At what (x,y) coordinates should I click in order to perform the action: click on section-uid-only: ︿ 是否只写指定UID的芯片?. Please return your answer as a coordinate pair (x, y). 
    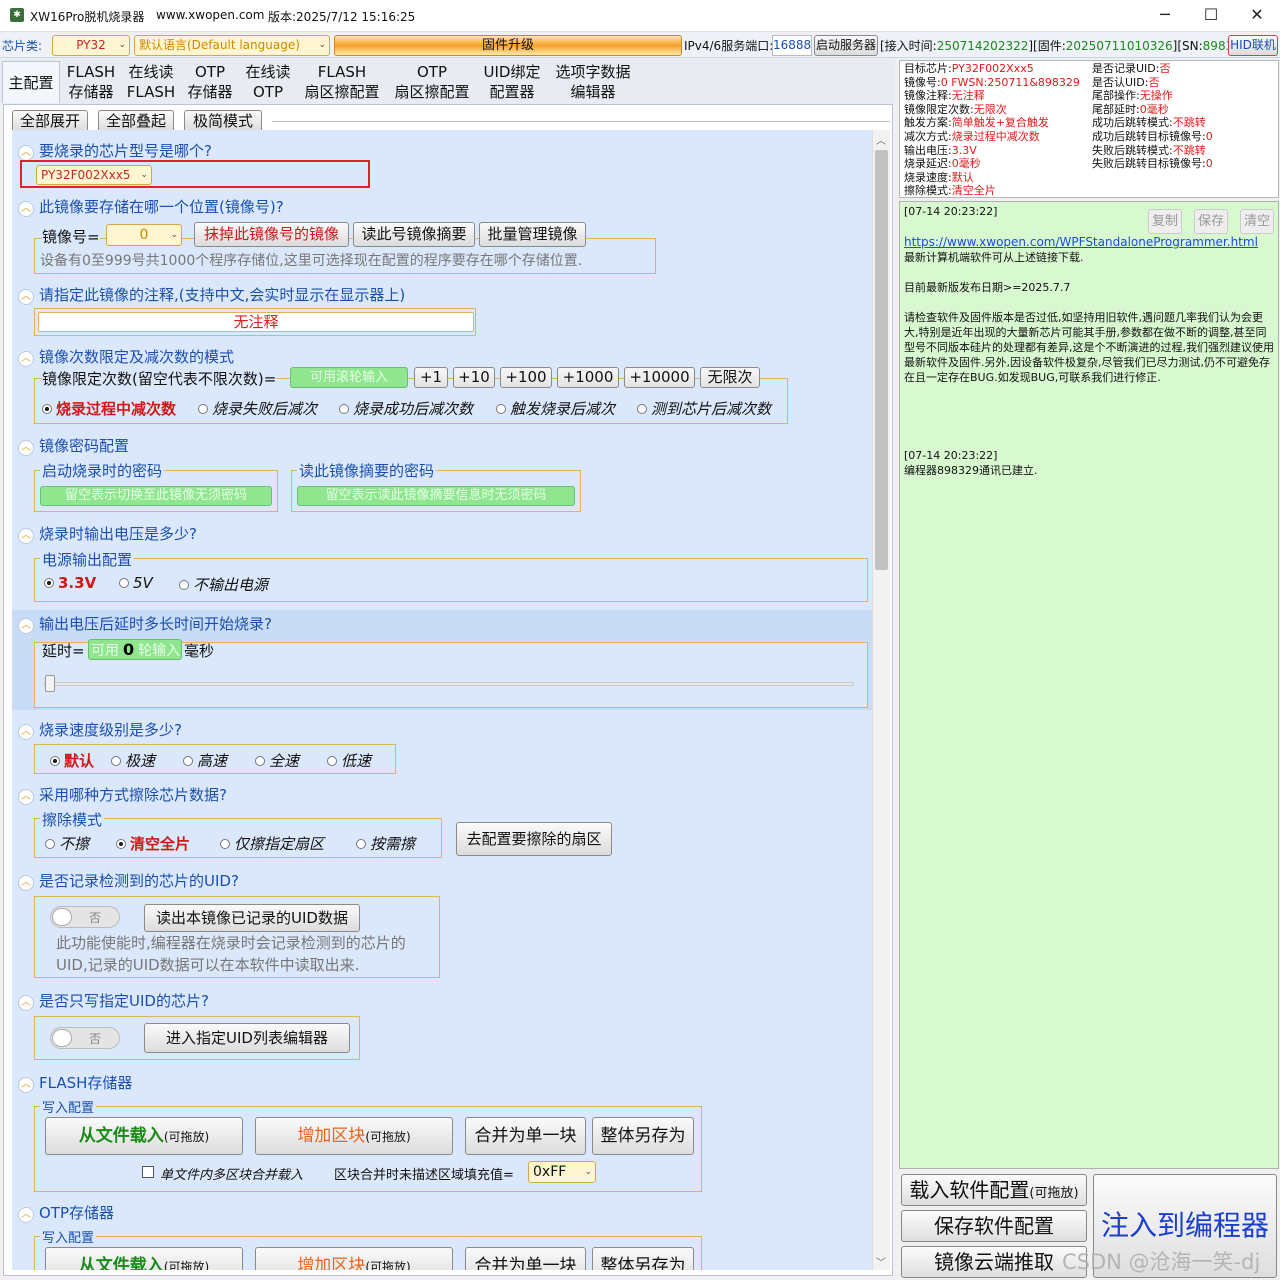
    Looking at the image, I should click on (113, 1000).